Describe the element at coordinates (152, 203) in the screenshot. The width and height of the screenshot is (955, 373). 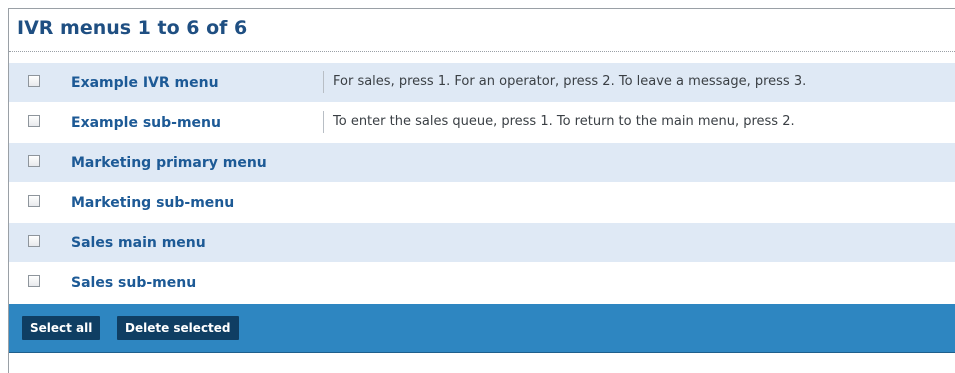
I see `ivr-menu-name-link: Marketing sub-menu` at that location.